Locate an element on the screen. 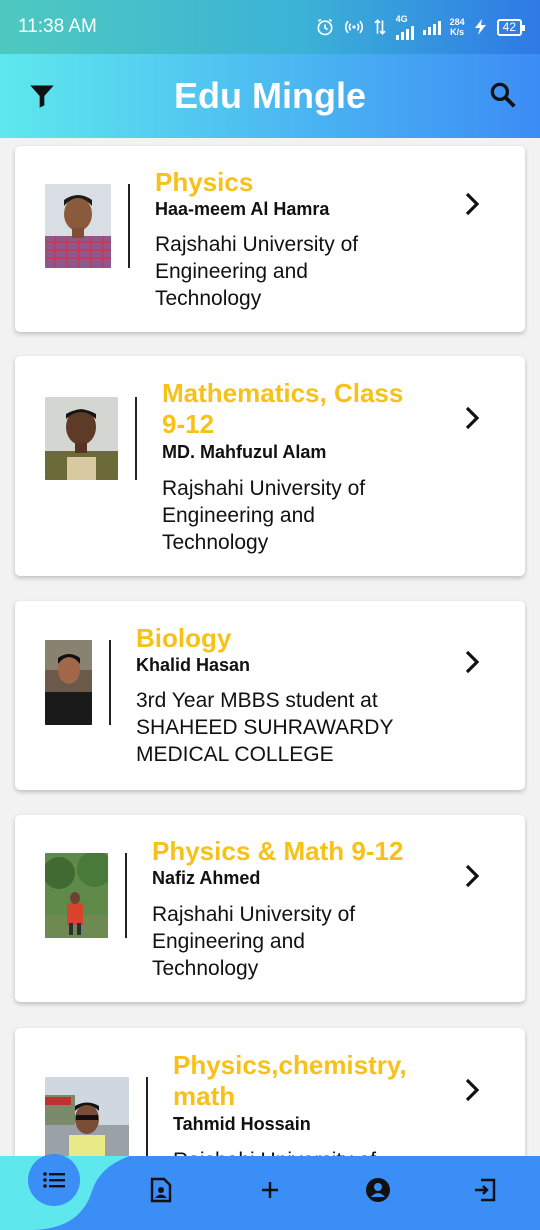 The height and width of the screenshot is (1230, 540). status-time: 11:38 AM is located at coordinates (57, 26).